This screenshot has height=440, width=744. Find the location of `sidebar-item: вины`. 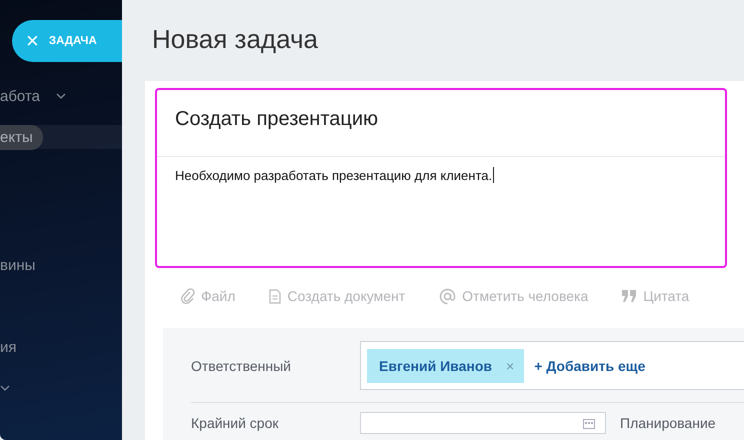

sidebar-item: вины is located at coordinates (22, 265).